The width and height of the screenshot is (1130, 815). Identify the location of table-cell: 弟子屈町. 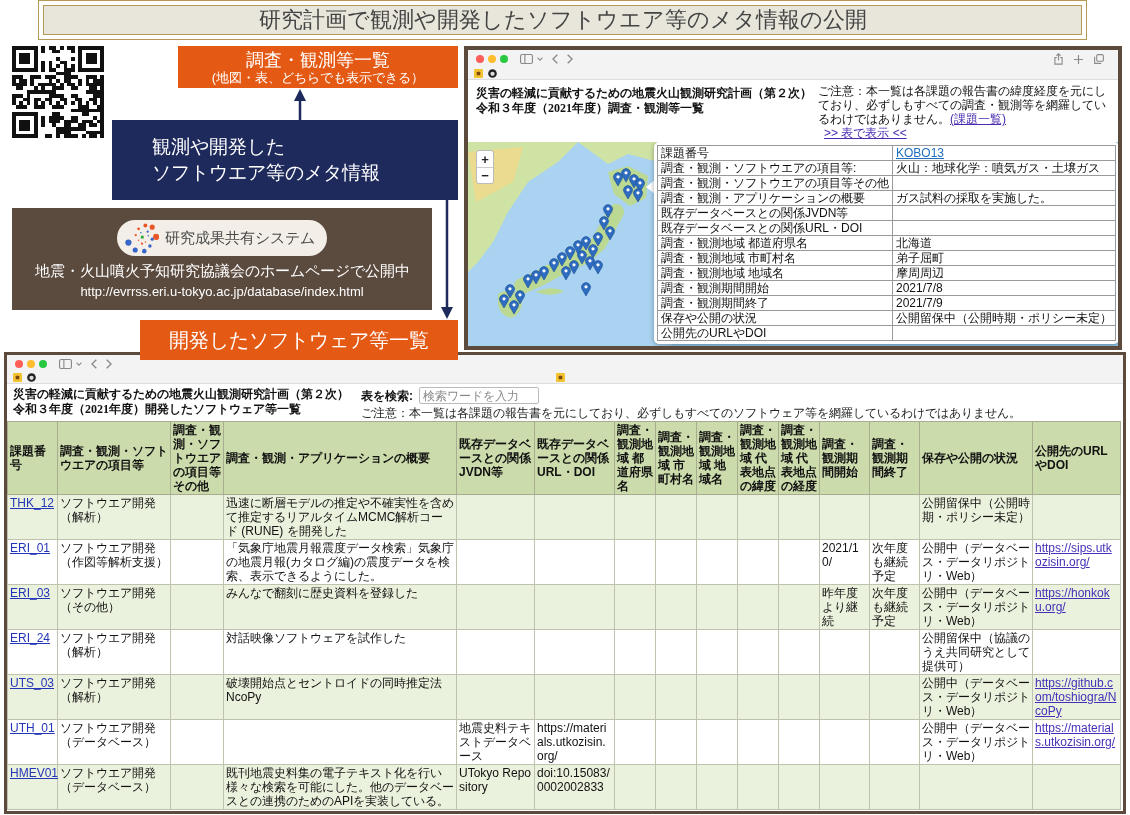
(1004, 258).